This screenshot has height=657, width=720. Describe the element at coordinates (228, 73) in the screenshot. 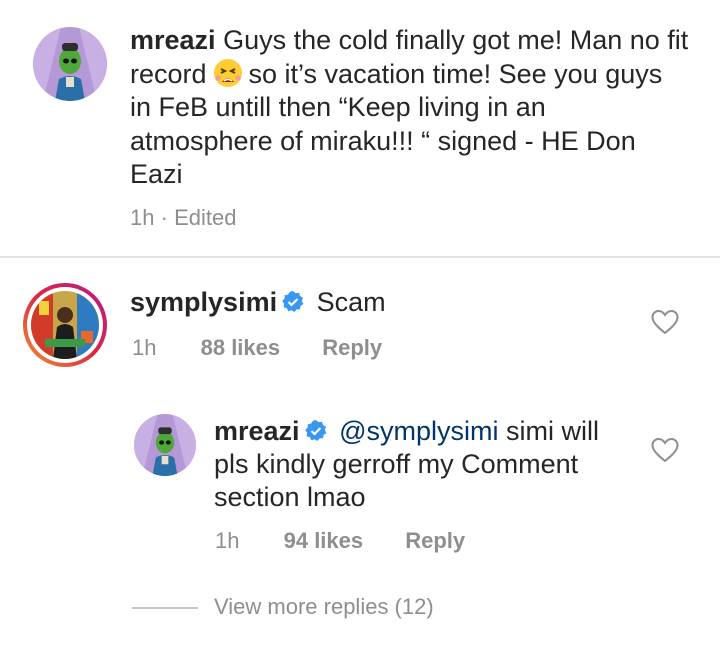

I see `tired-face-emoji-icon` at that location.